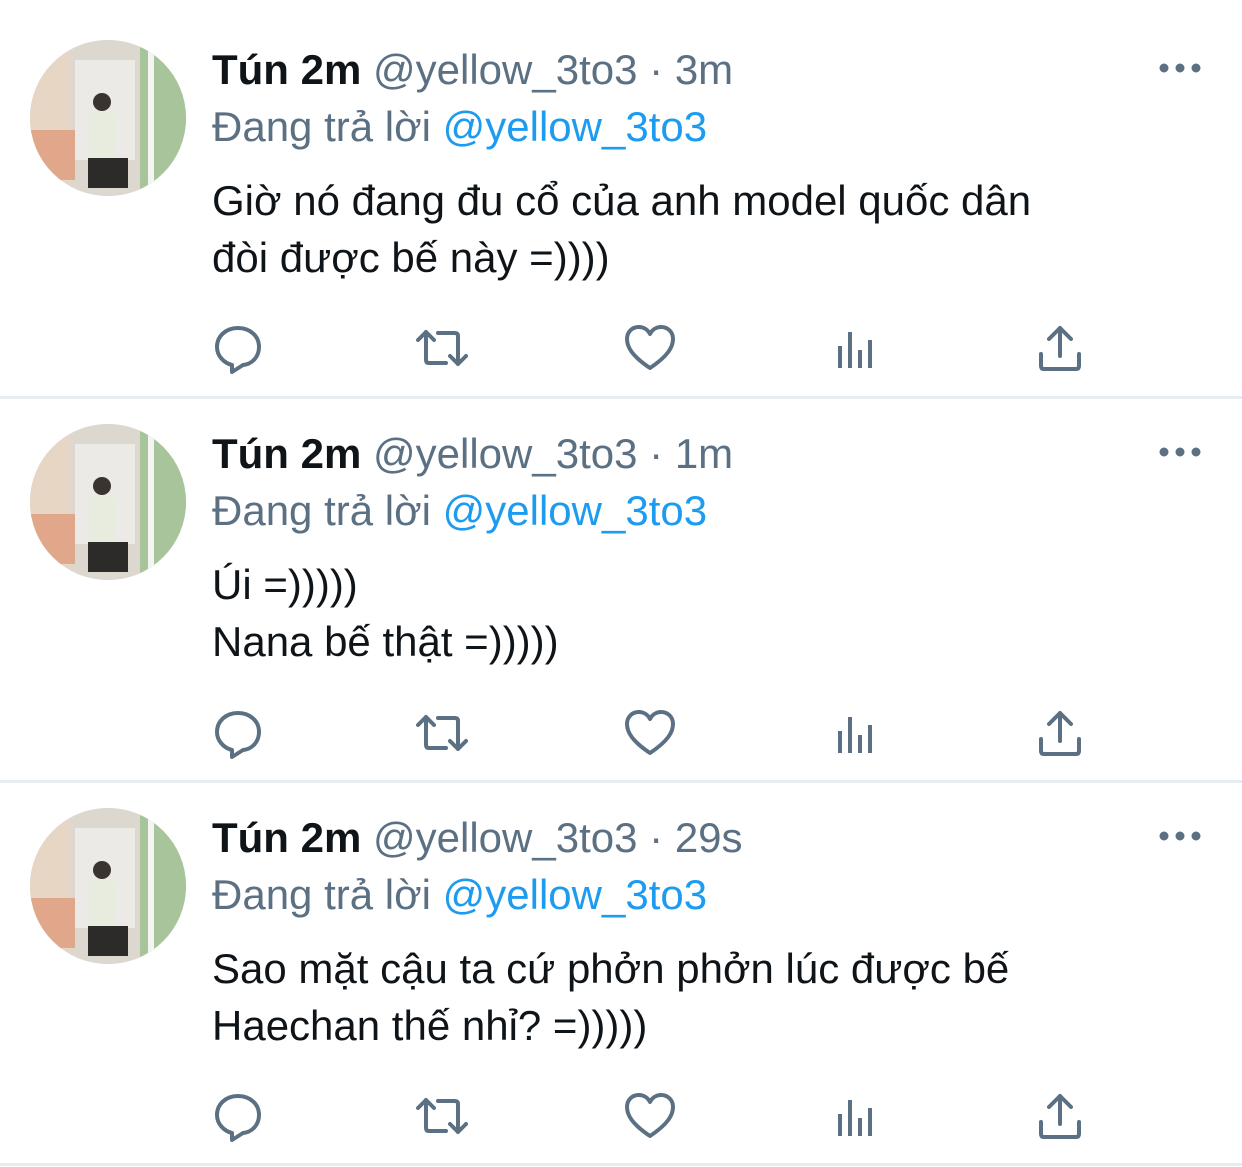 This screenshot has height=1167, width=1242. What do you see at coordinates (704, 69) in the screenshot?
I see `timestamp: 3m` at bounding box center [704, 69].